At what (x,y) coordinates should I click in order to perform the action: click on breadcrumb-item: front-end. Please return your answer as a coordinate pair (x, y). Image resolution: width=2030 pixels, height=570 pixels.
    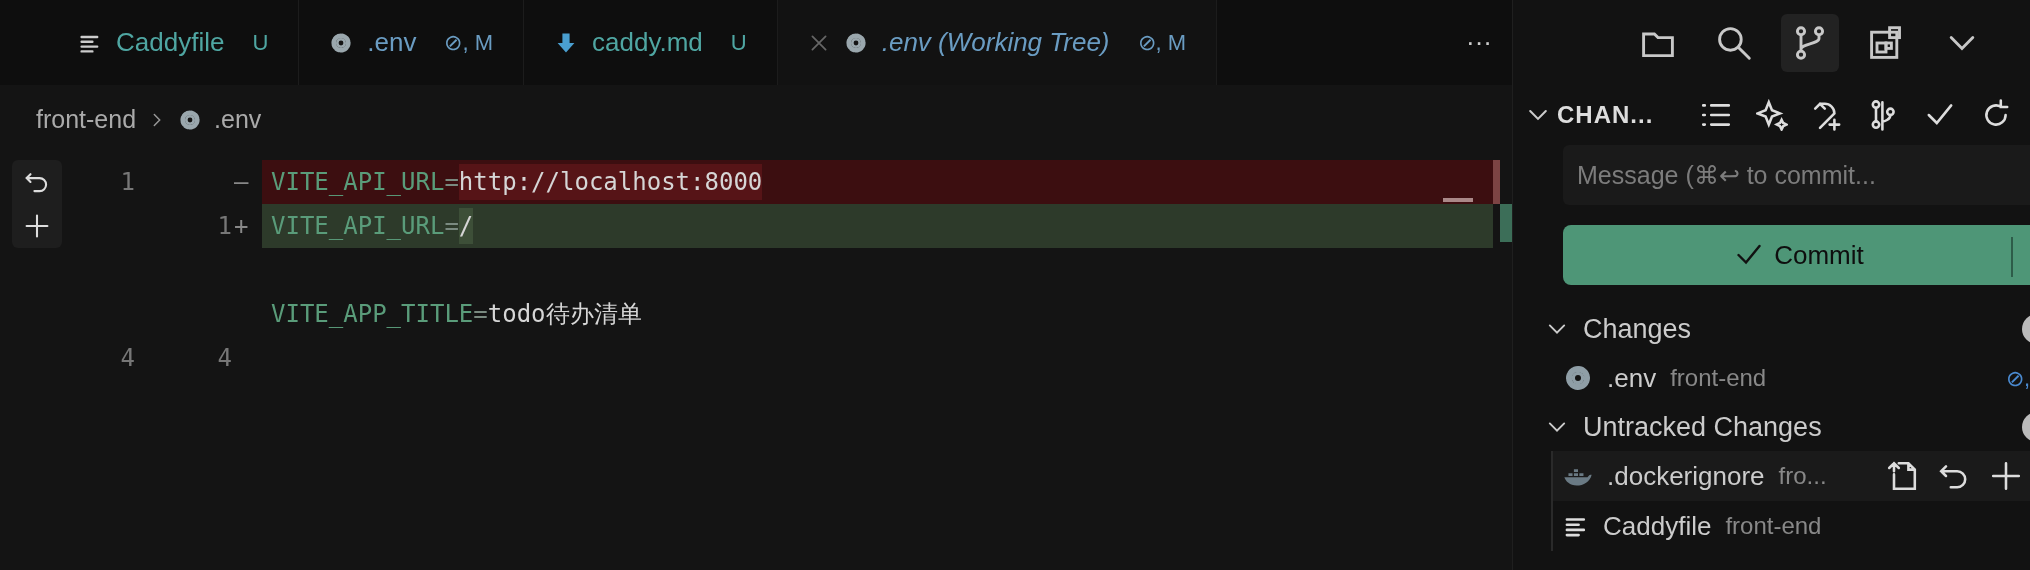
    Looking at the image, I should click on (86, 120).